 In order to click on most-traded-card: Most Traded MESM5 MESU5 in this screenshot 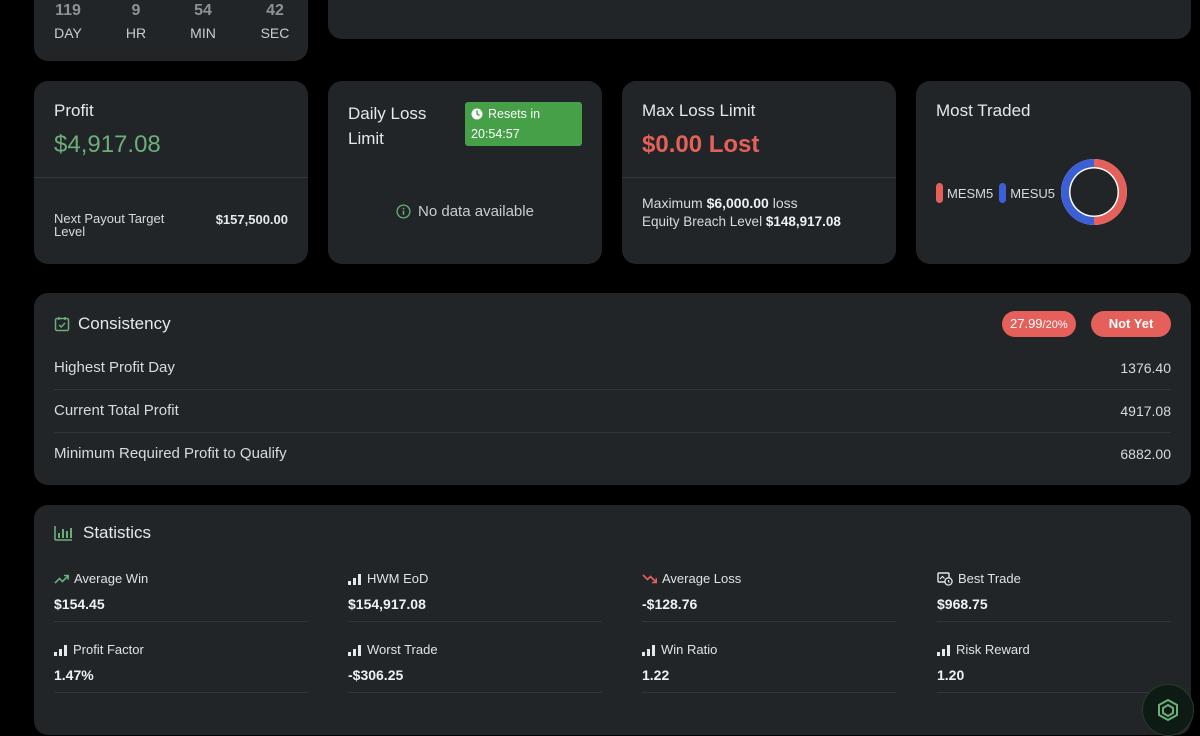, I will do `click(1053, 172)`.